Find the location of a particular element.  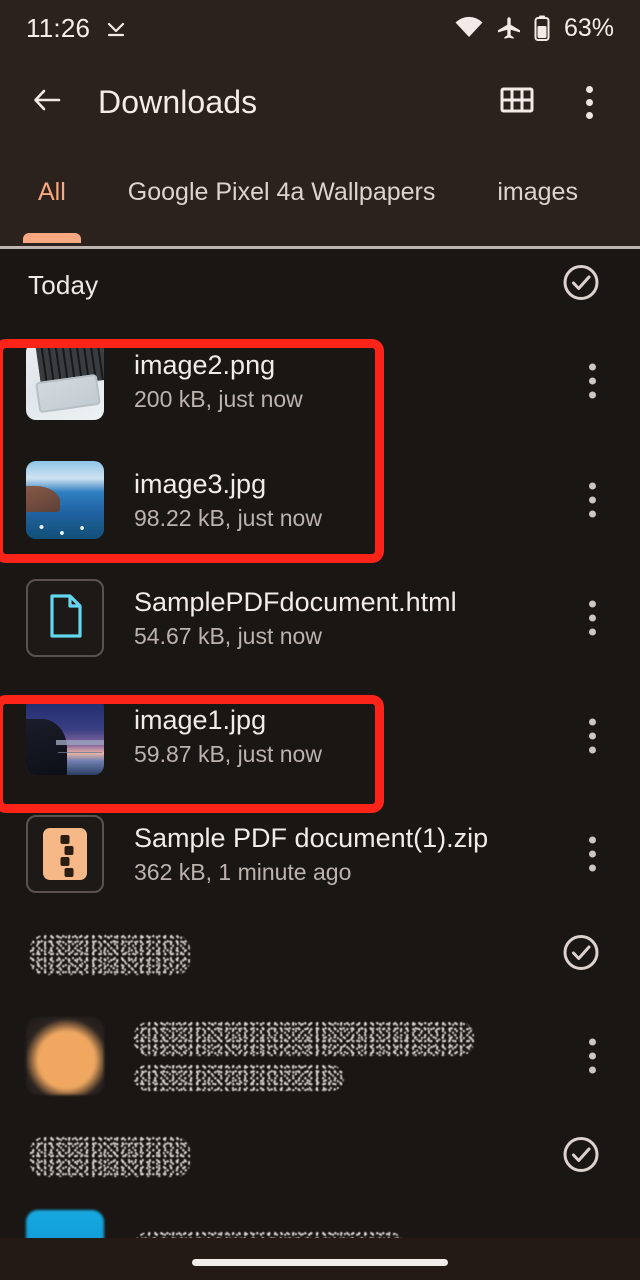

grid-view-icon is located at coordinates (517, 102).